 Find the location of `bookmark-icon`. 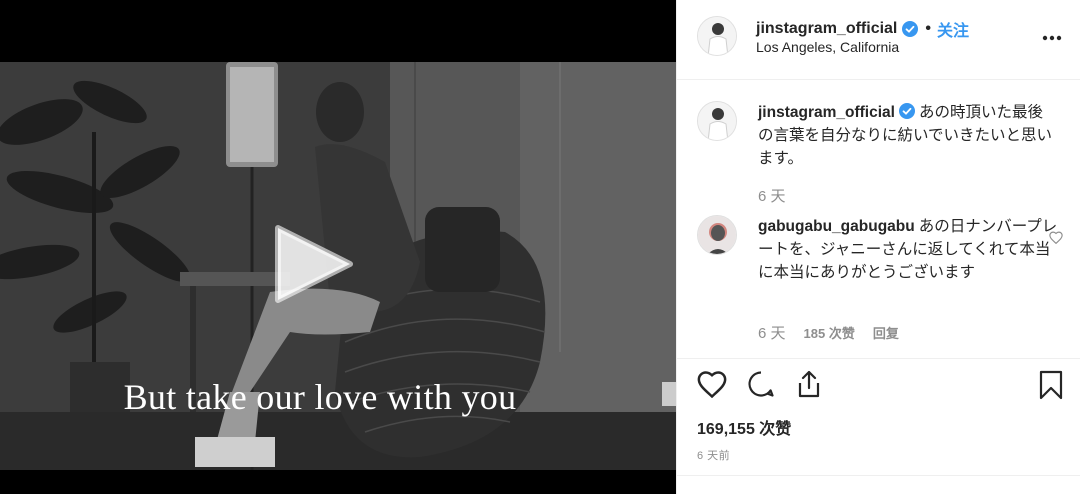

bookmark-icon is located at coordinates (1051, 387).